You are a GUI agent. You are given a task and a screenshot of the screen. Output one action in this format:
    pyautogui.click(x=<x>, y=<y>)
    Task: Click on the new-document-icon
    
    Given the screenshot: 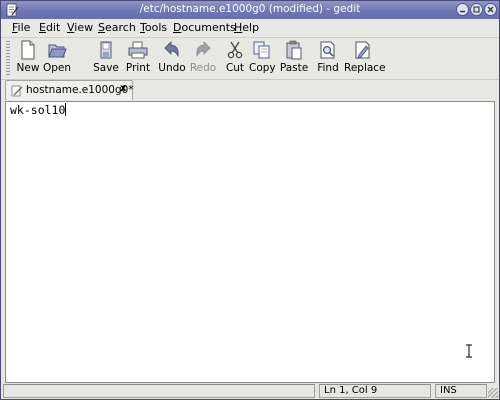 What is the action you would take?
    pyautogui.click(x=28, y=50)
    